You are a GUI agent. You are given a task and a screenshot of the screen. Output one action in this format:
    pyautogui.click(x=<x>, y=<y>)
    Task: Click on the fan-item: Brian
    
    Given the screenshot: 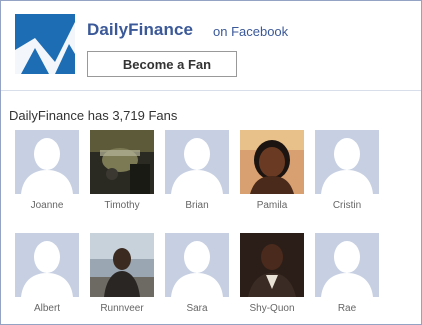 What is the action you would take?
    pyautogui.click(x=197, y=171)
    